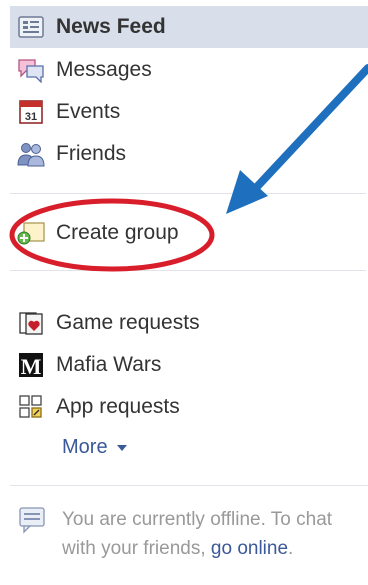  What do you see at coordinates (112, 235) in the screenshot?
I see `red-circle-annotation` at bounding box center [112, 235].